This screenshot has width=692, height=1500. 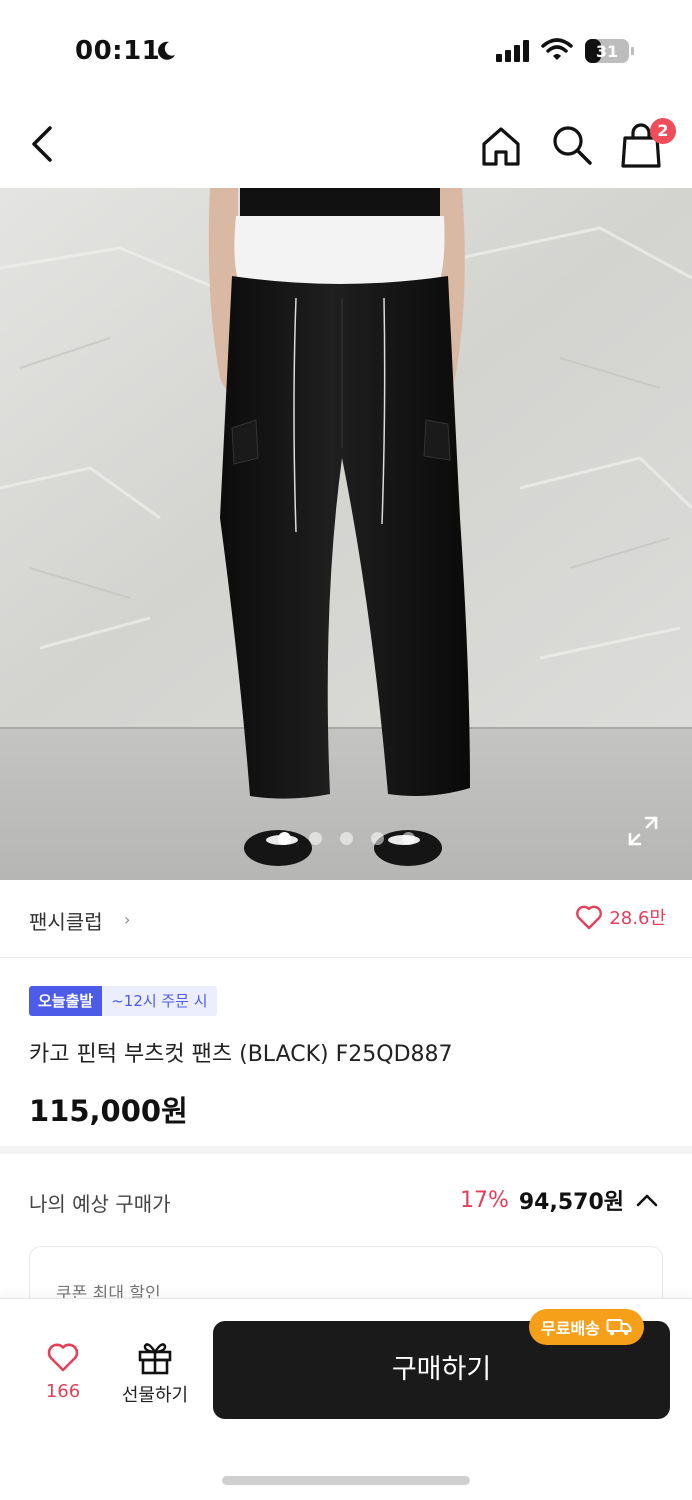 I want to click on home-indicator, so click(x=346, y=1480).